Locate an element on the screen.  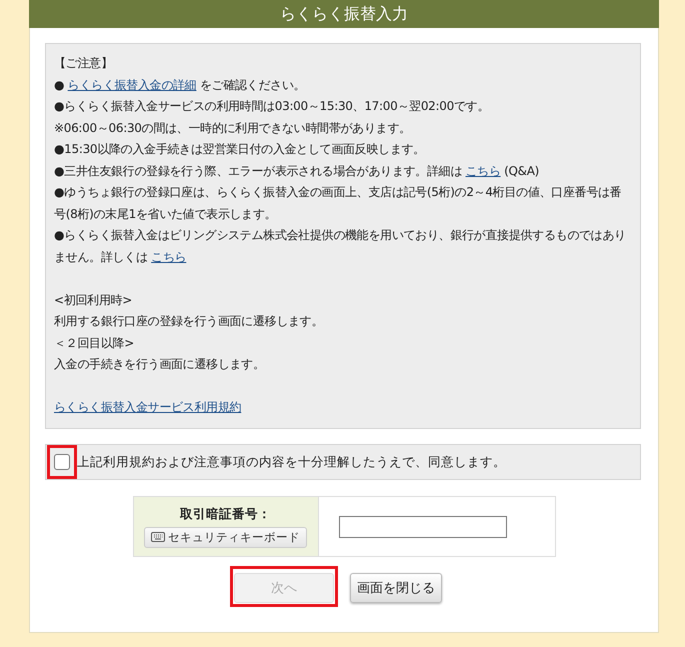
notice-text: ●15:30以降の入金手続きは翌営業日付の入金として画面反映します。 is located at coordinates (240, 149).